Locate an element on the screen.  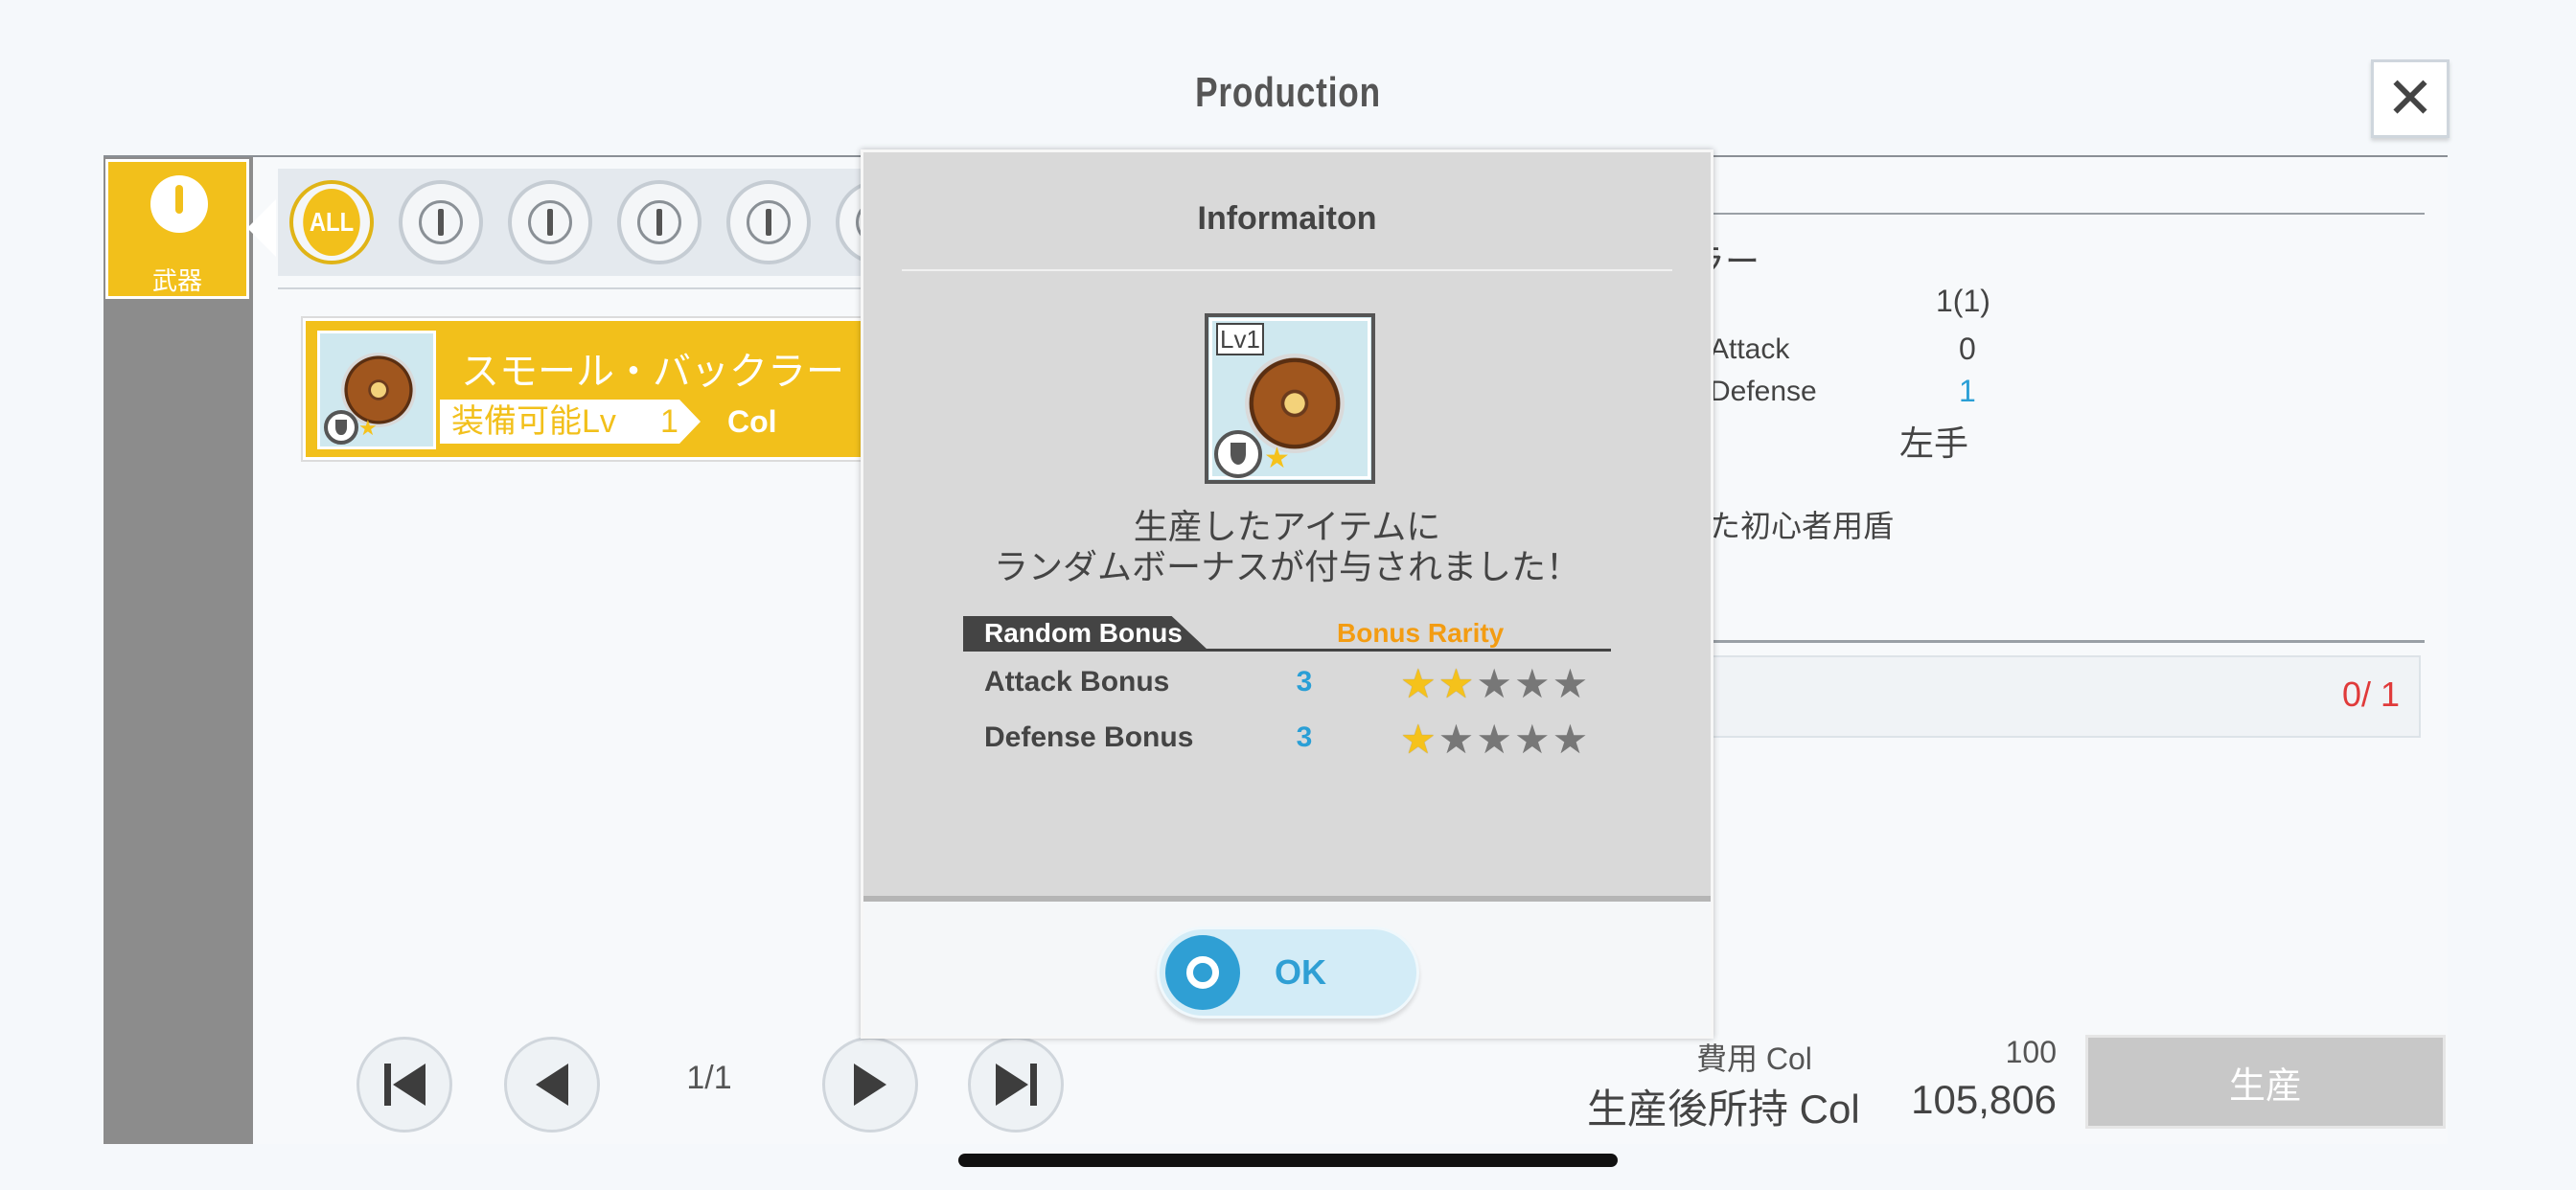
detail-divider is located at coordinates (2065, 214).